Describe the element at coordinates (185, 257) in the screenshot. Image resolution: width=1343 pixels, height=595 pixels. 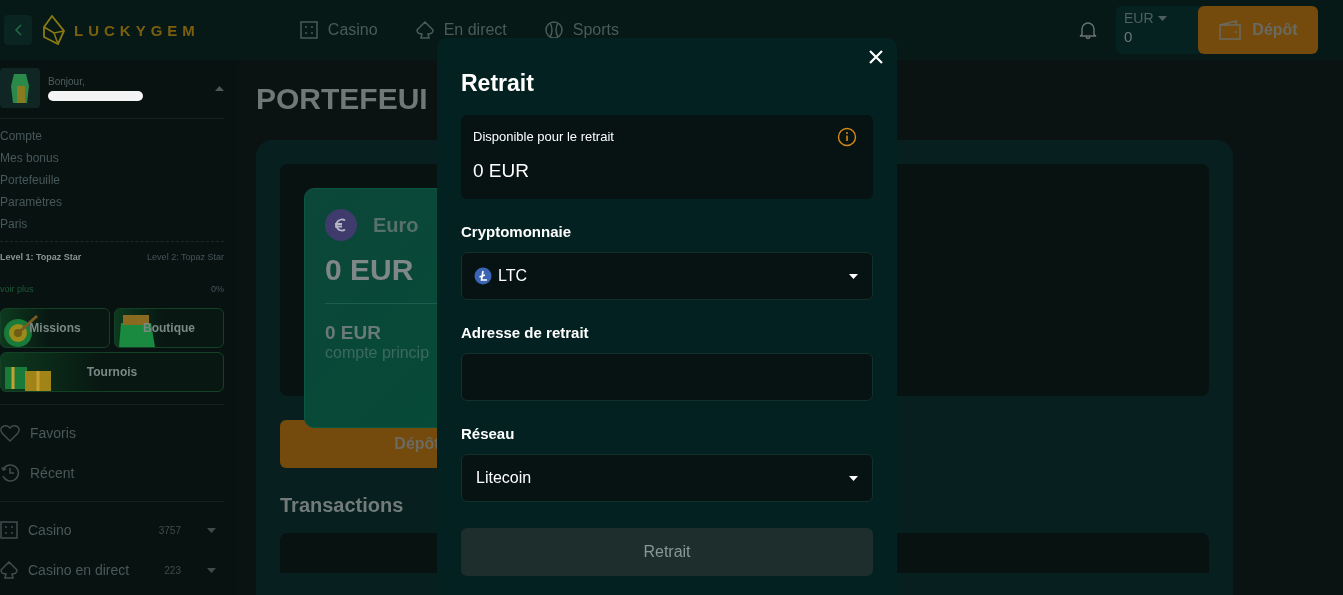
I see `next-level: Level 2: Topaz Star` at that location.